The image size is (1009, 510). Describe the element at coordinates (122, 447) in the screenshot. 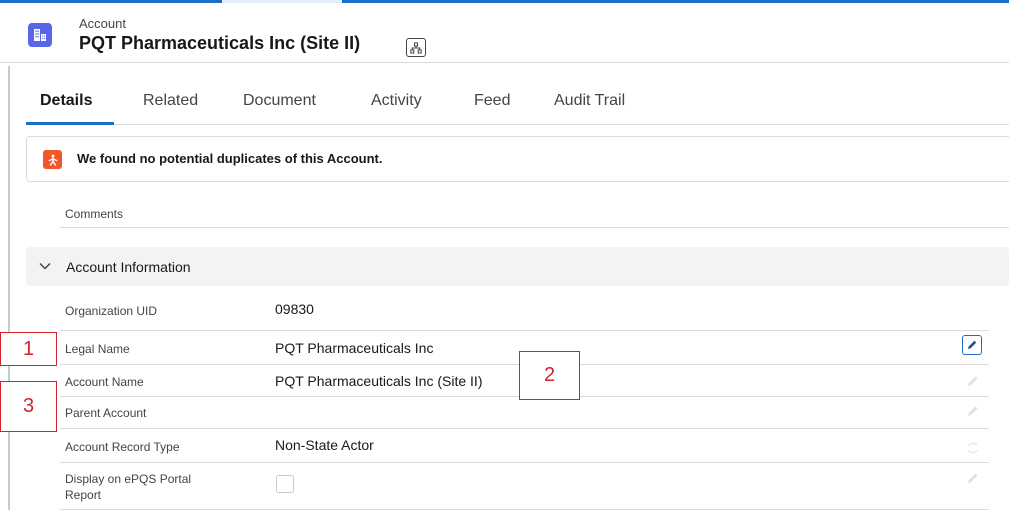

I see `field-label: Account Record Type` at that location.